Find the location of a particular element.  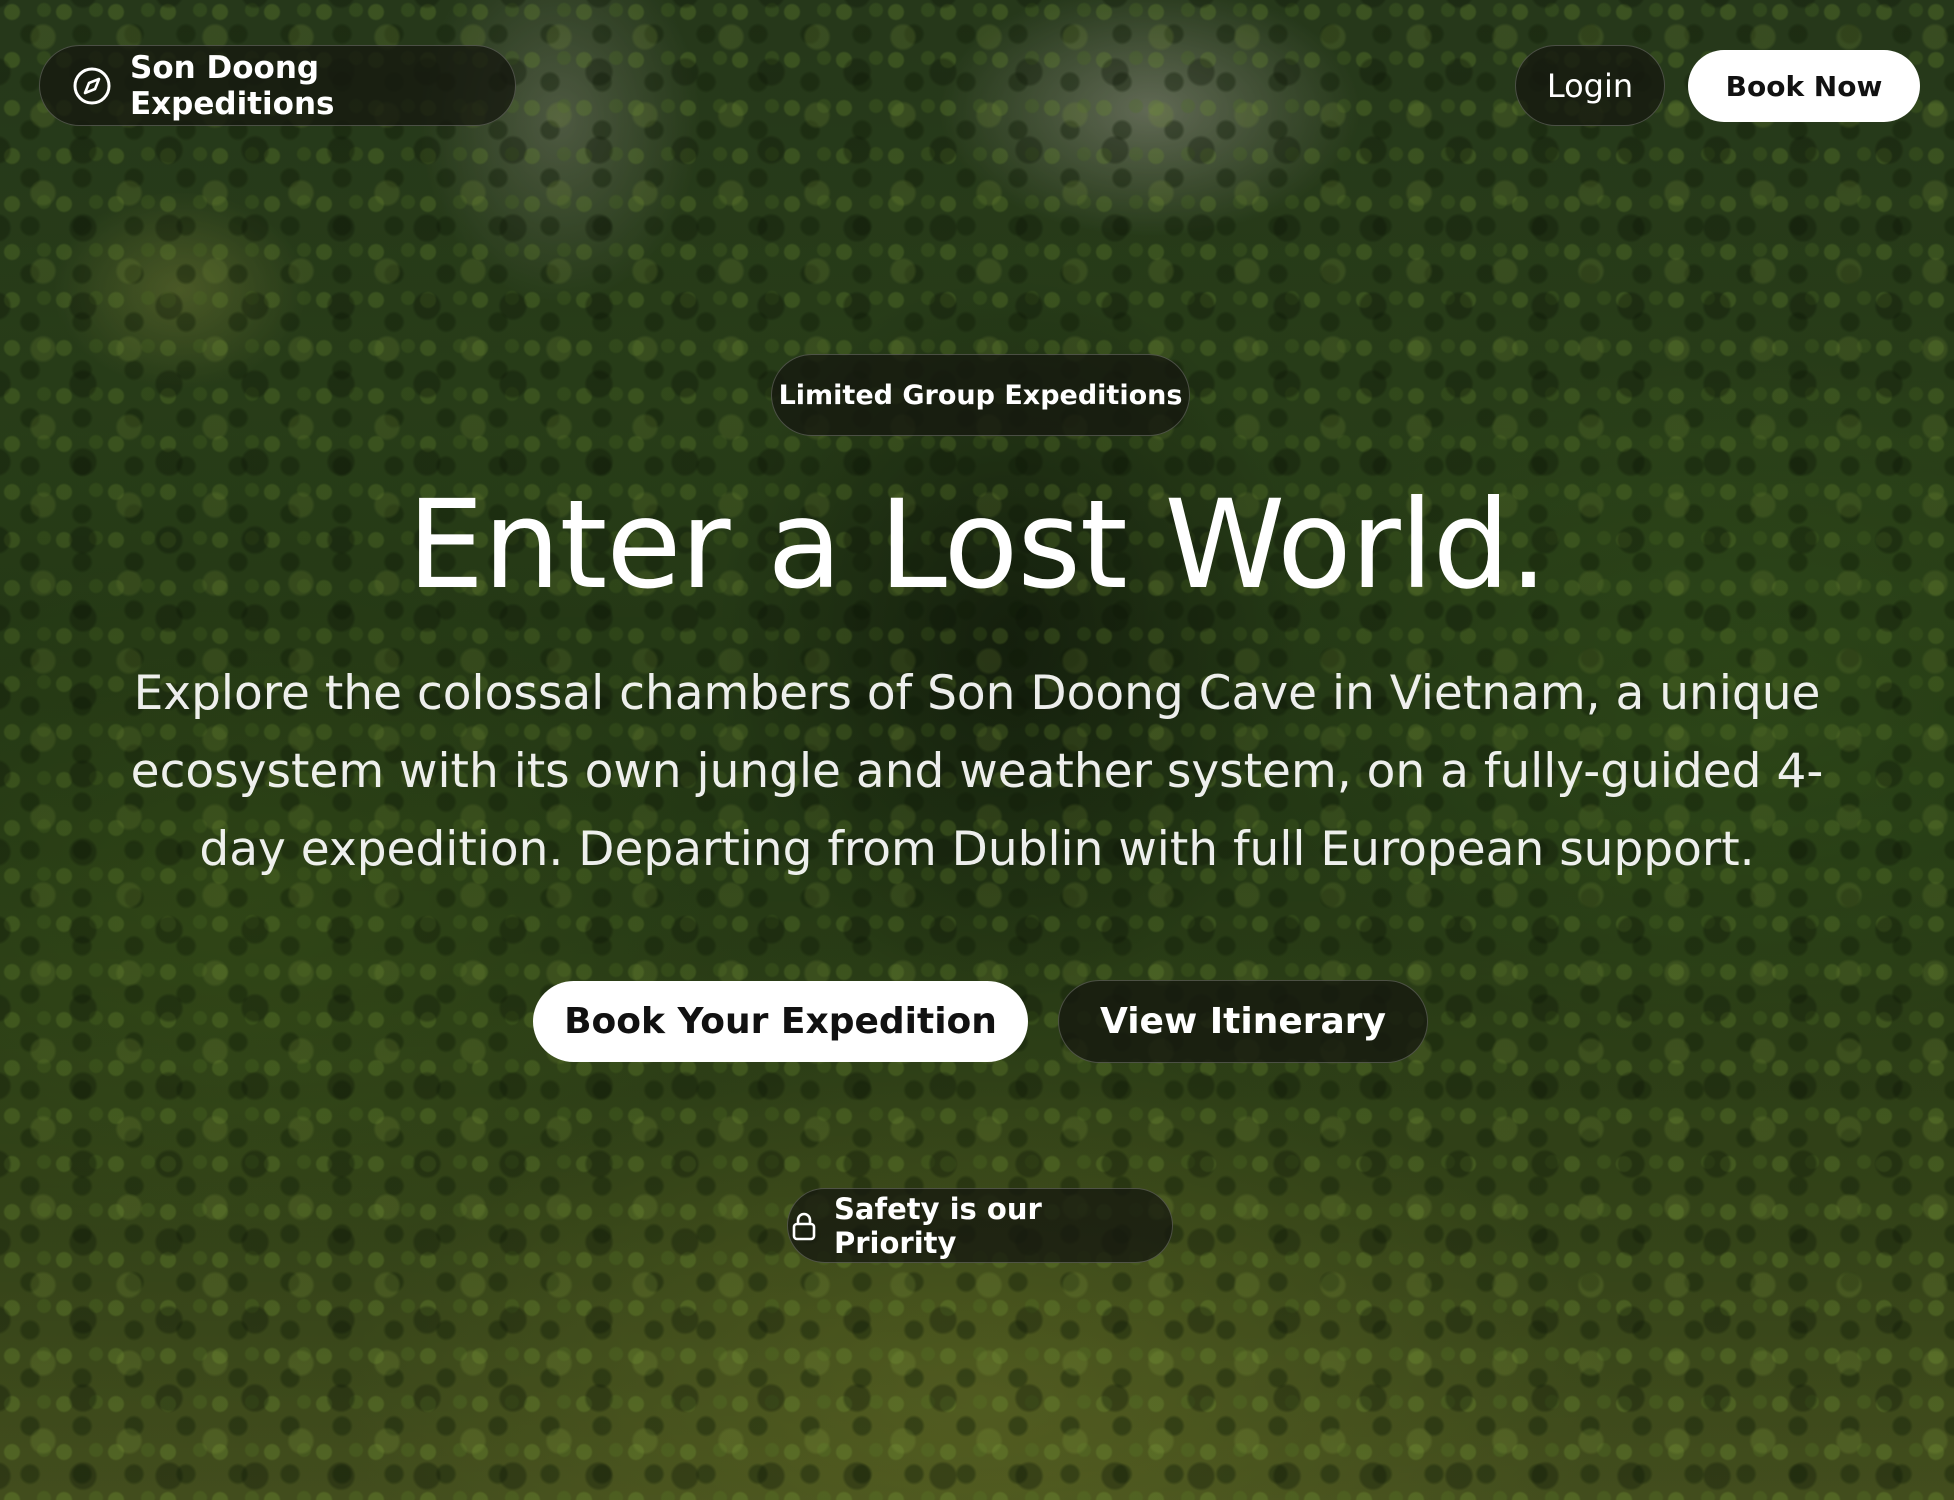

compass-icon is located at coordinates (92, 86).